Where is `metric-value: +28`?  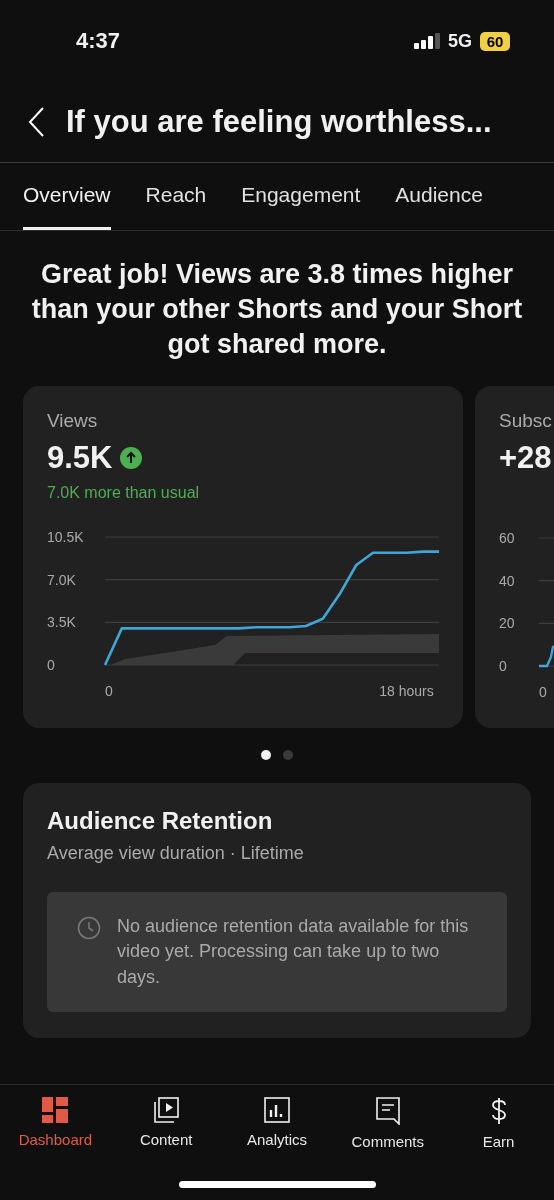
metric-value: +28 is located at coordinates (525, 458).